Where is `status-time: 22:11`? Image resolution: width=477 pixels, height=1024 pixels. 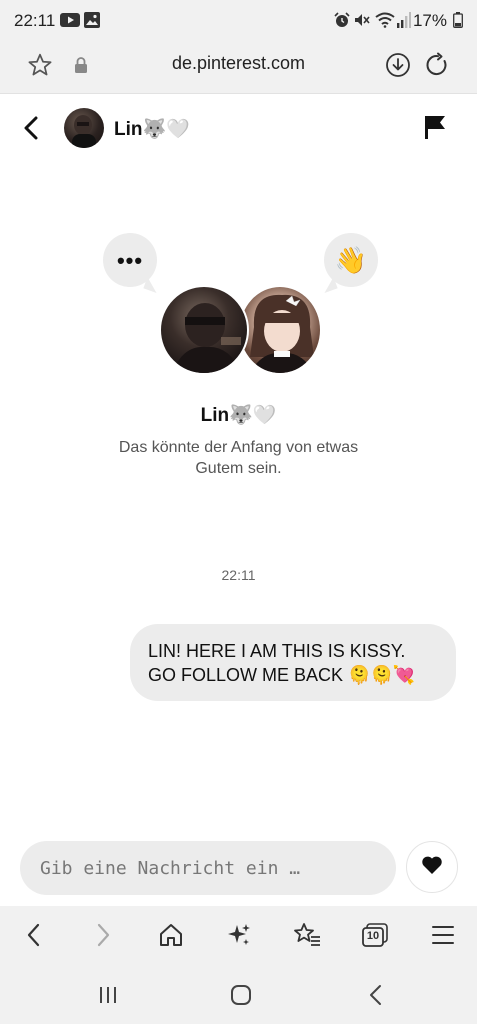 status-time: 22:11 is located at coordinates (35, 20).